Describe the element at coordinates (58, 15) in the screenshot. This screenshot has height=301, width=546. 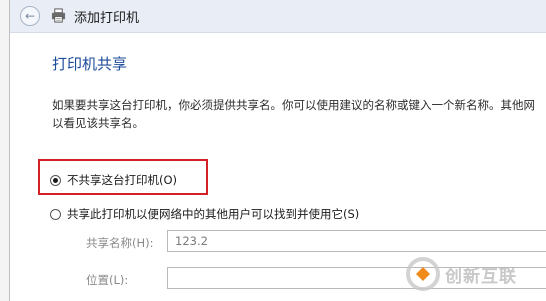
I see `printer-icon` at that location.